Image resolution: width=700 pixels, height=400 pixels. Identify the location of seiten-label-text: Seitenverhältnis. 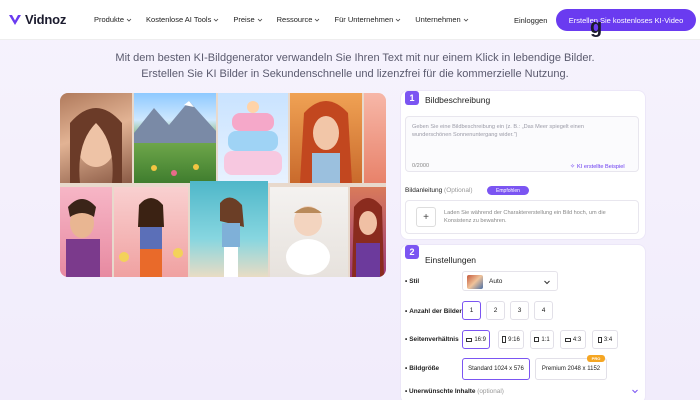
(434, 339).